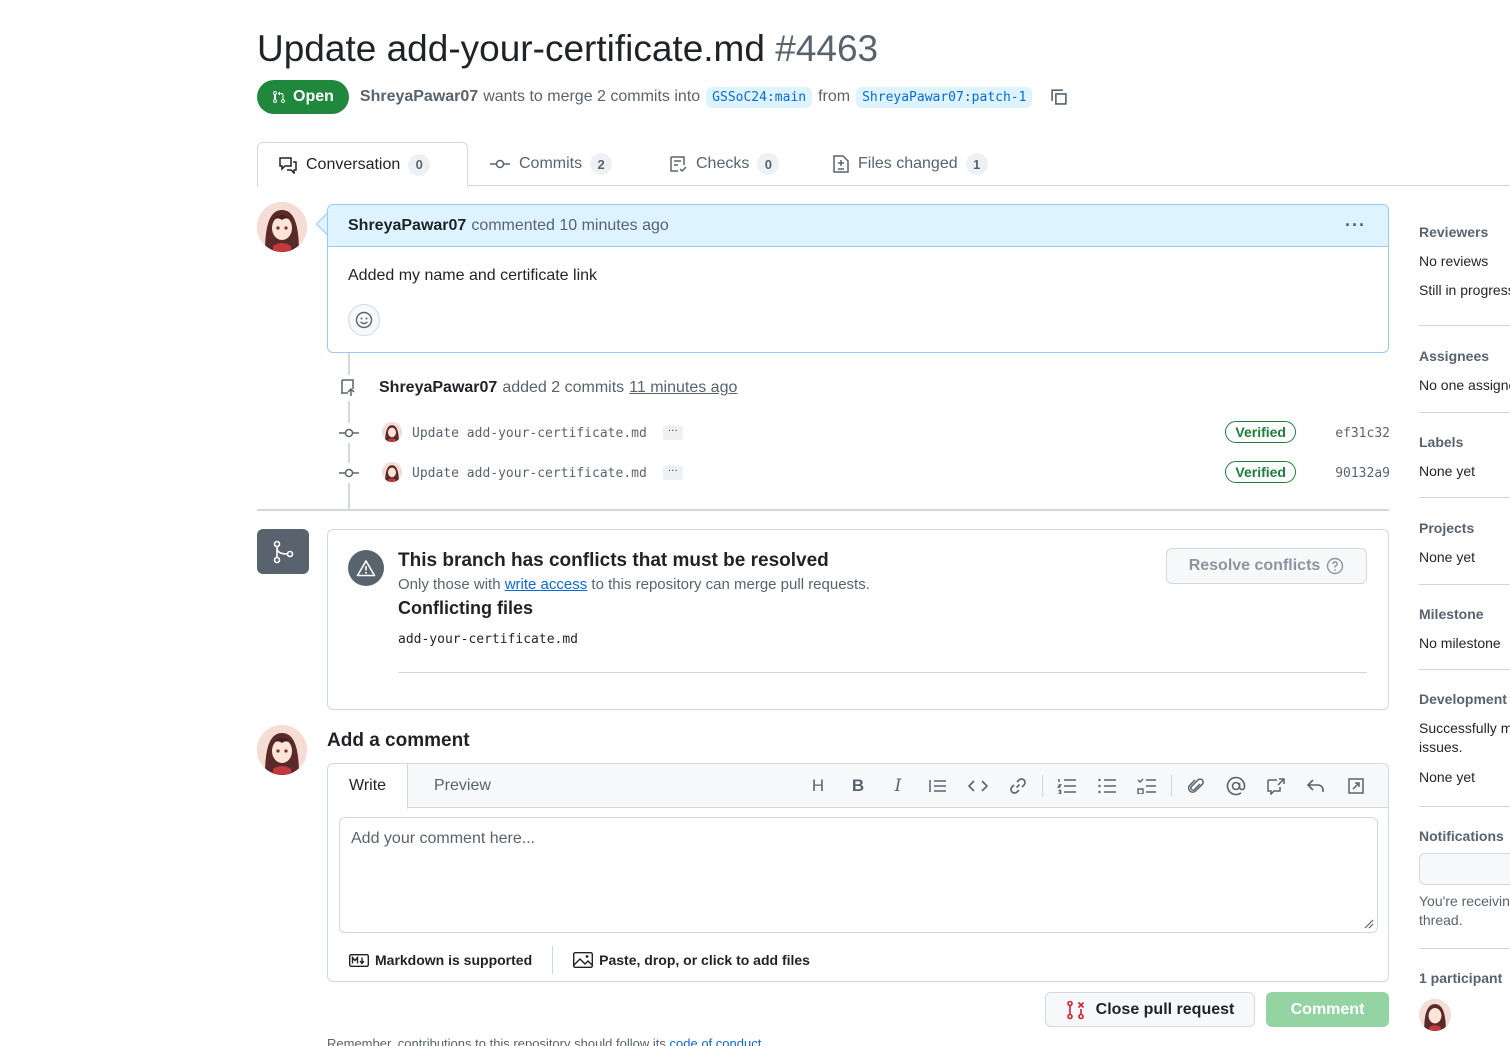 The width and height of the screenshot is (1510, 1046). I want to click on checklist-icon, so click(678, 164).